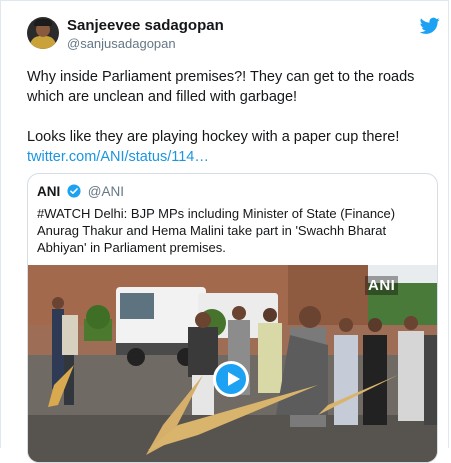 The width and height of the screenshot is (451, 463). Describe the element at coordinates (105, 191) in the screenshot. I see `quoted-author-handle: @ANI` at that location.